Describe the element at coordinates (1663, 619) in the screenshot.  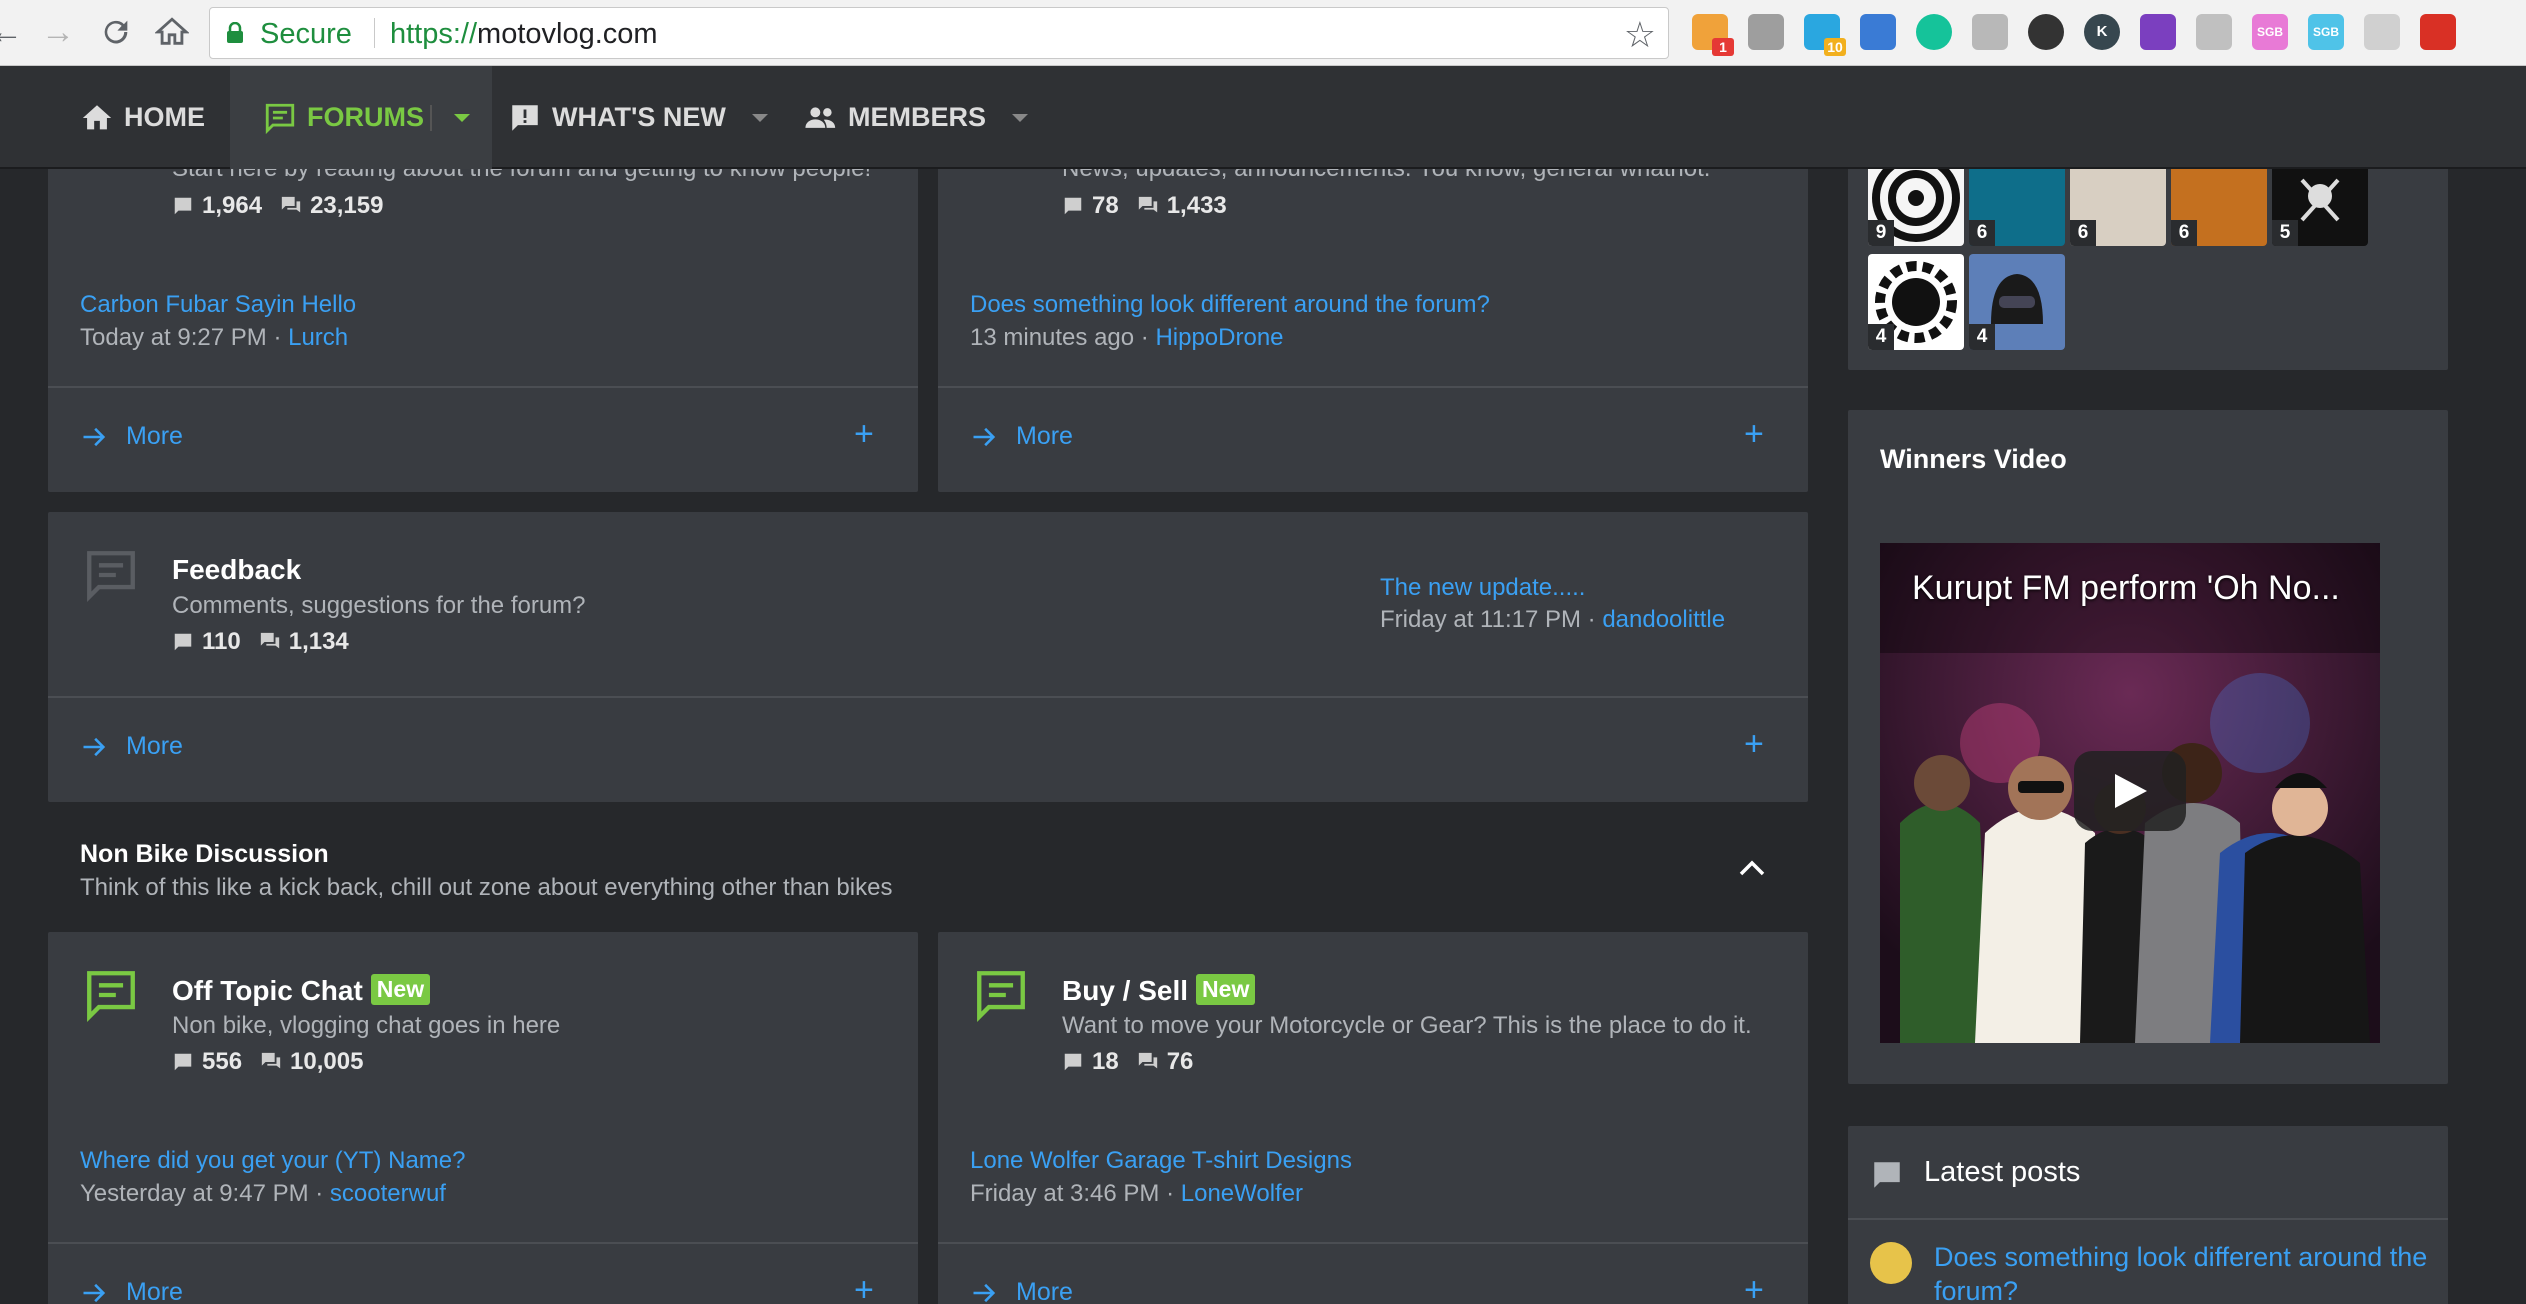
I see `latest-user-link: dandoolittle` at that location.